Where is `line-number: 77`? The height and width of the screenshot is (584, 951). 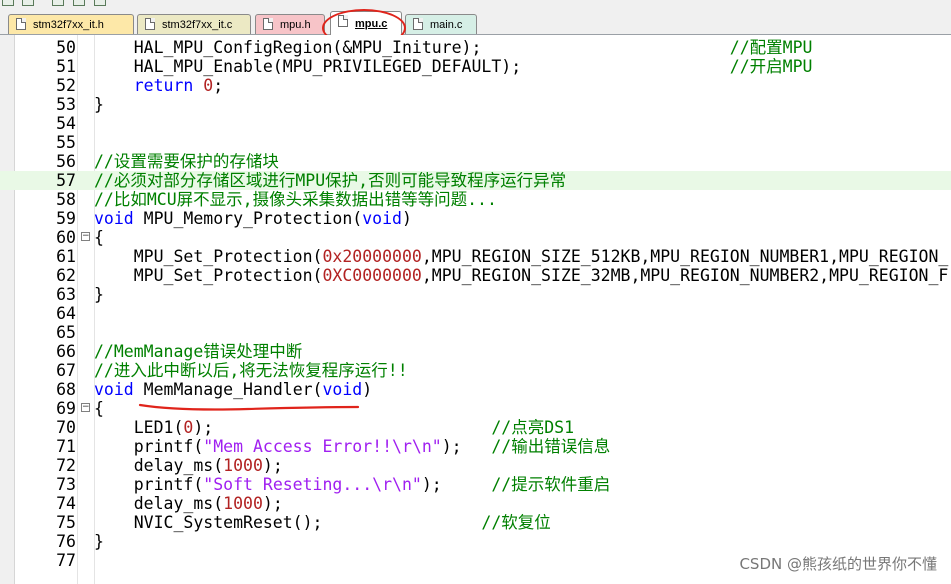 line-number: 77 is located at coordinates (66, 560).